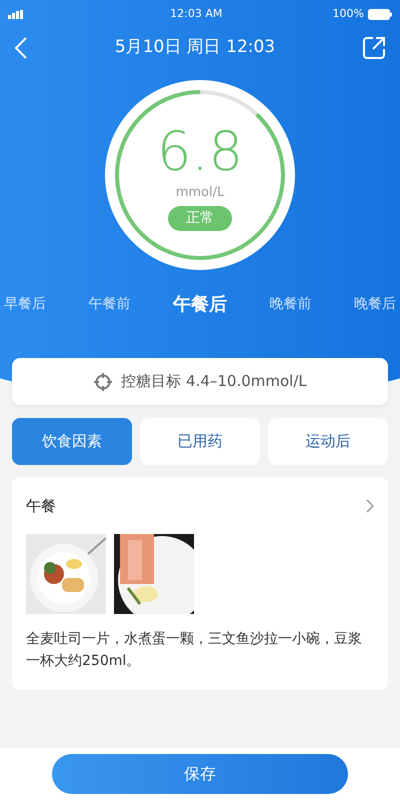 This screenshot has width=400, height=800. What do you see at coordinates (200, 441) in the screenshot?
I see `factor-button: 已用药` at bounding box center [200, 441].